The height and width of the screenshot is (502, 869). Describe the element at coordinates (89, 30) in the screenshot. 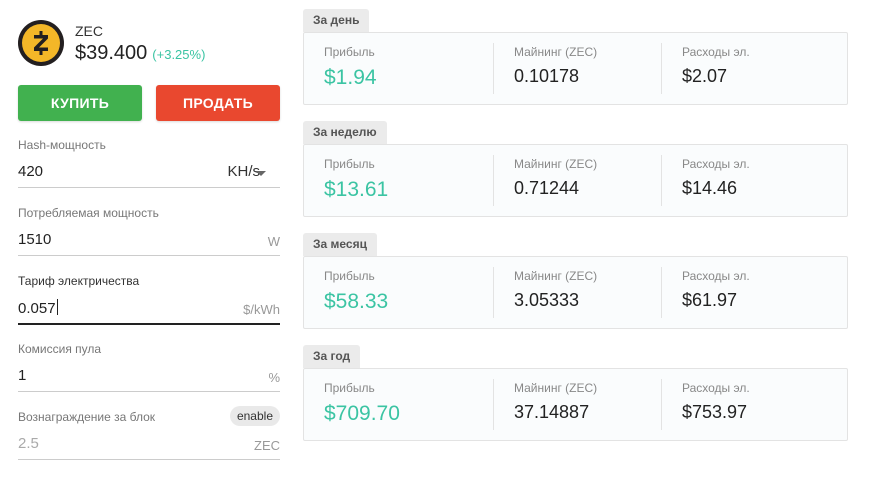

I see `coin-symbol: ZEC` at that location.